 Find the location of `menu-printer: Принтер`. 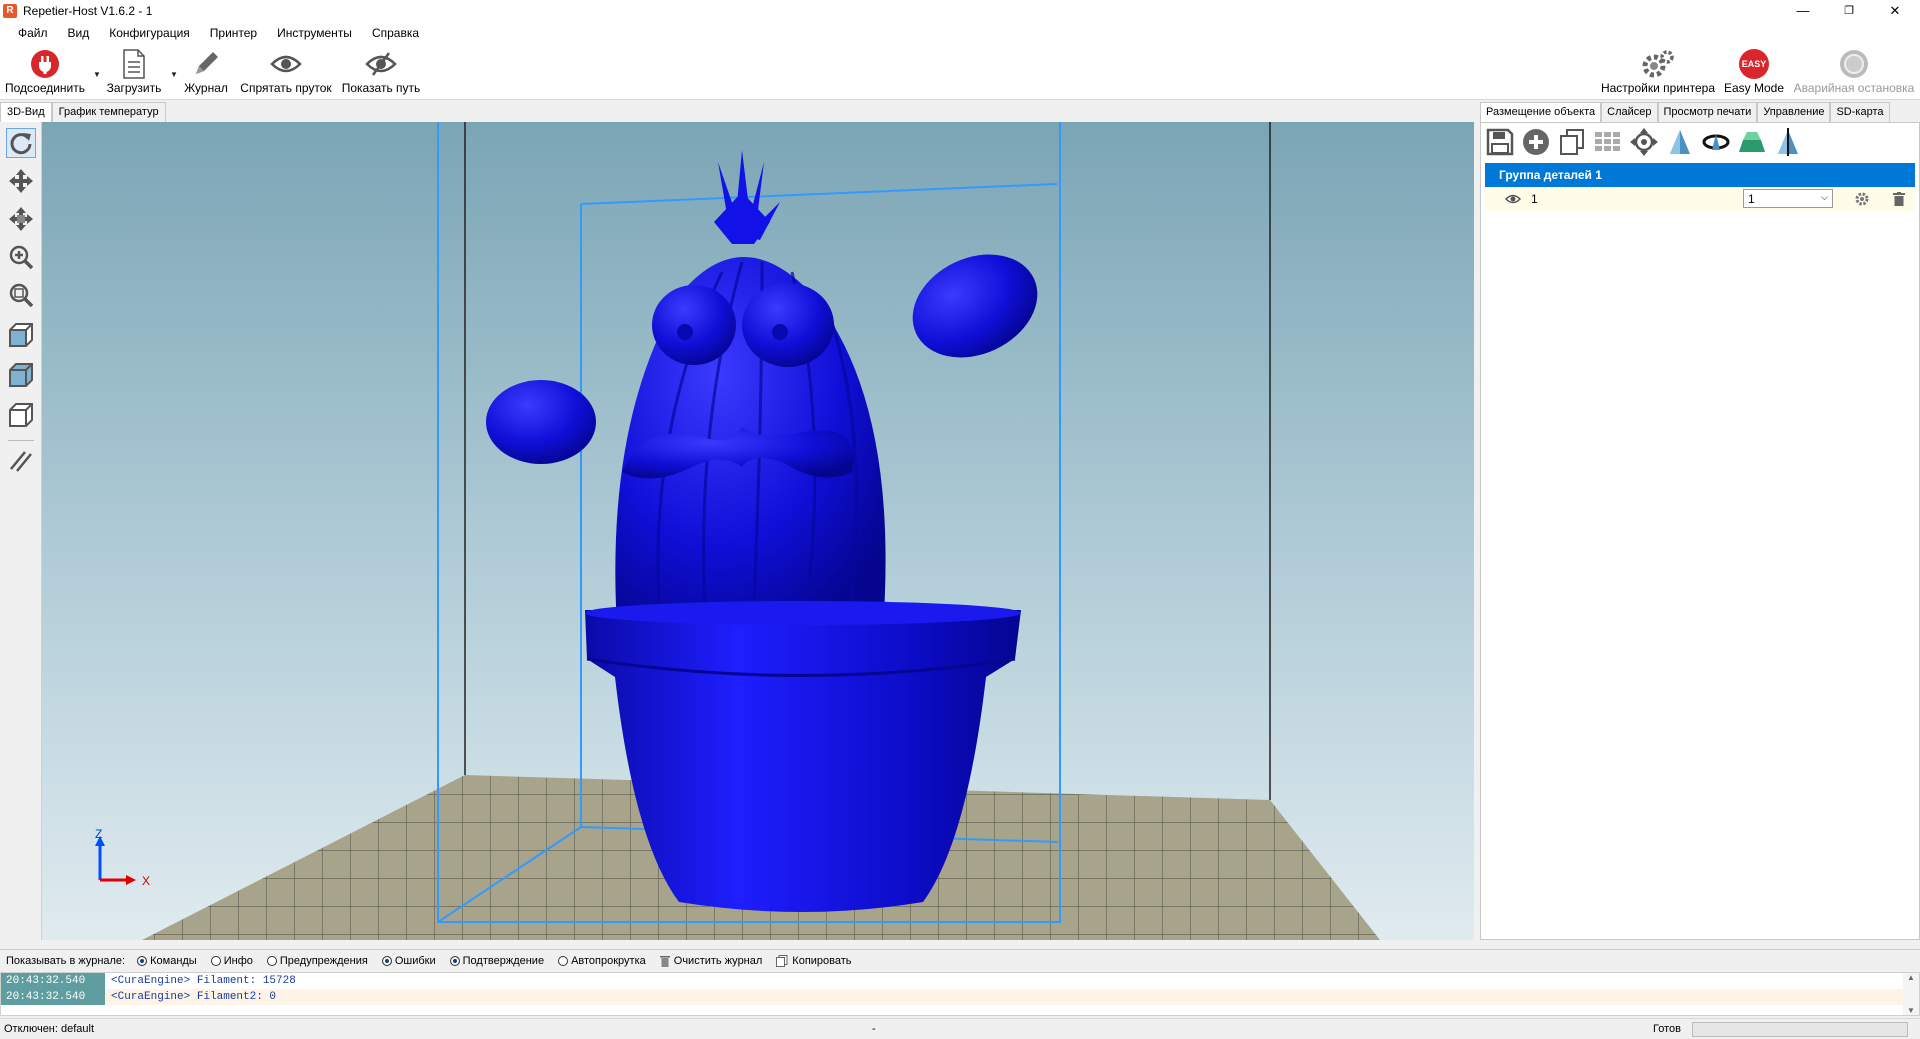

menu-printer: Принтер is located at coordinates (233, 33).